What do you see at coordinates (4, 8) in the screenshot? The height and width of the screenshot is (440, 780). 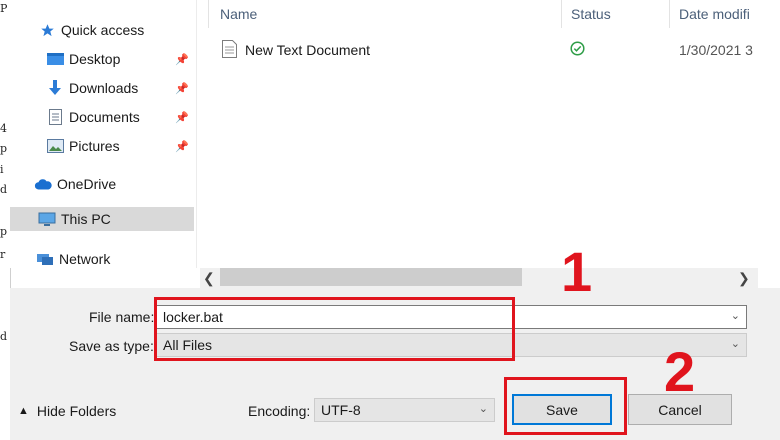 I see `bg-text-fragment: P` at bounding box center [4, 8].